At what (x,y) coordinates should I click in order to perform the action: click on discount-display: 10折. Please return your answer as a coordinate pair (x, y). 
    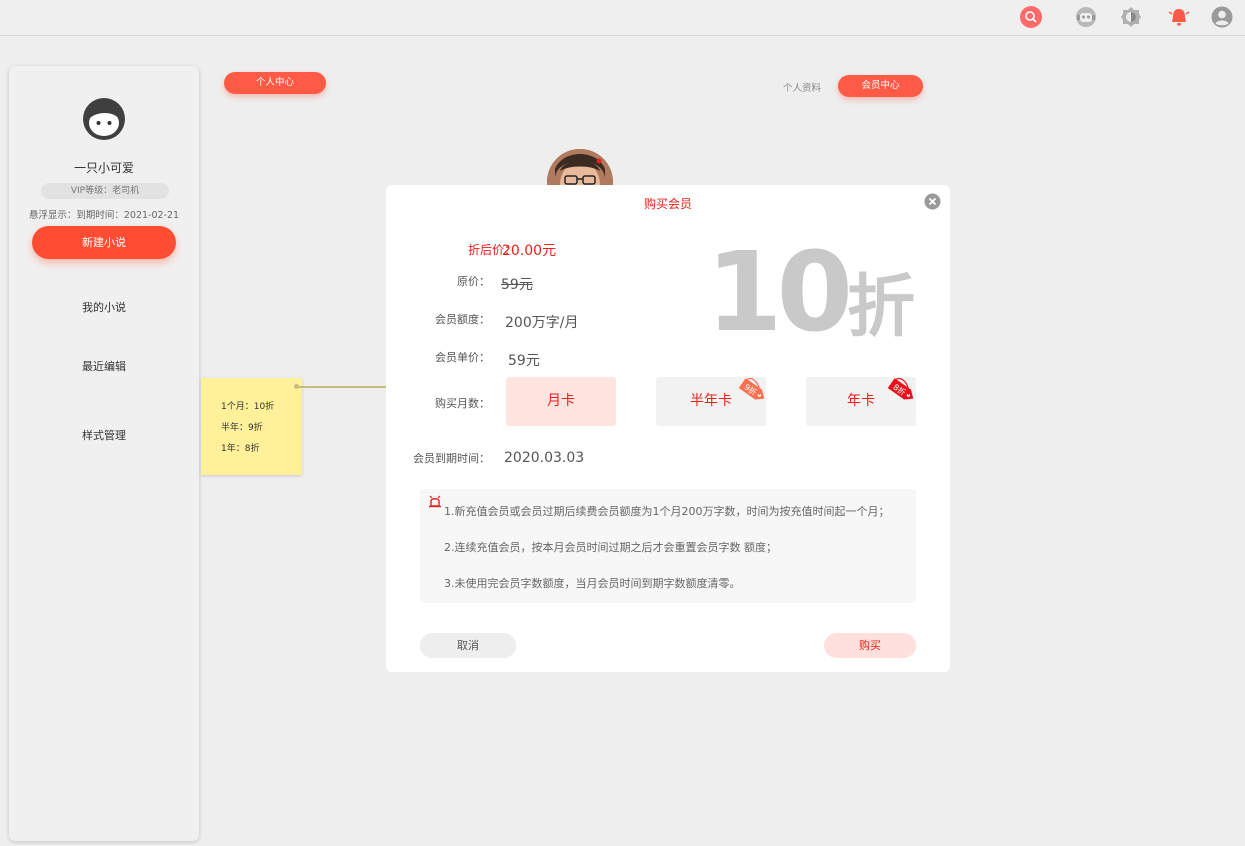
    Looking at the image, I should click on (810, 300).